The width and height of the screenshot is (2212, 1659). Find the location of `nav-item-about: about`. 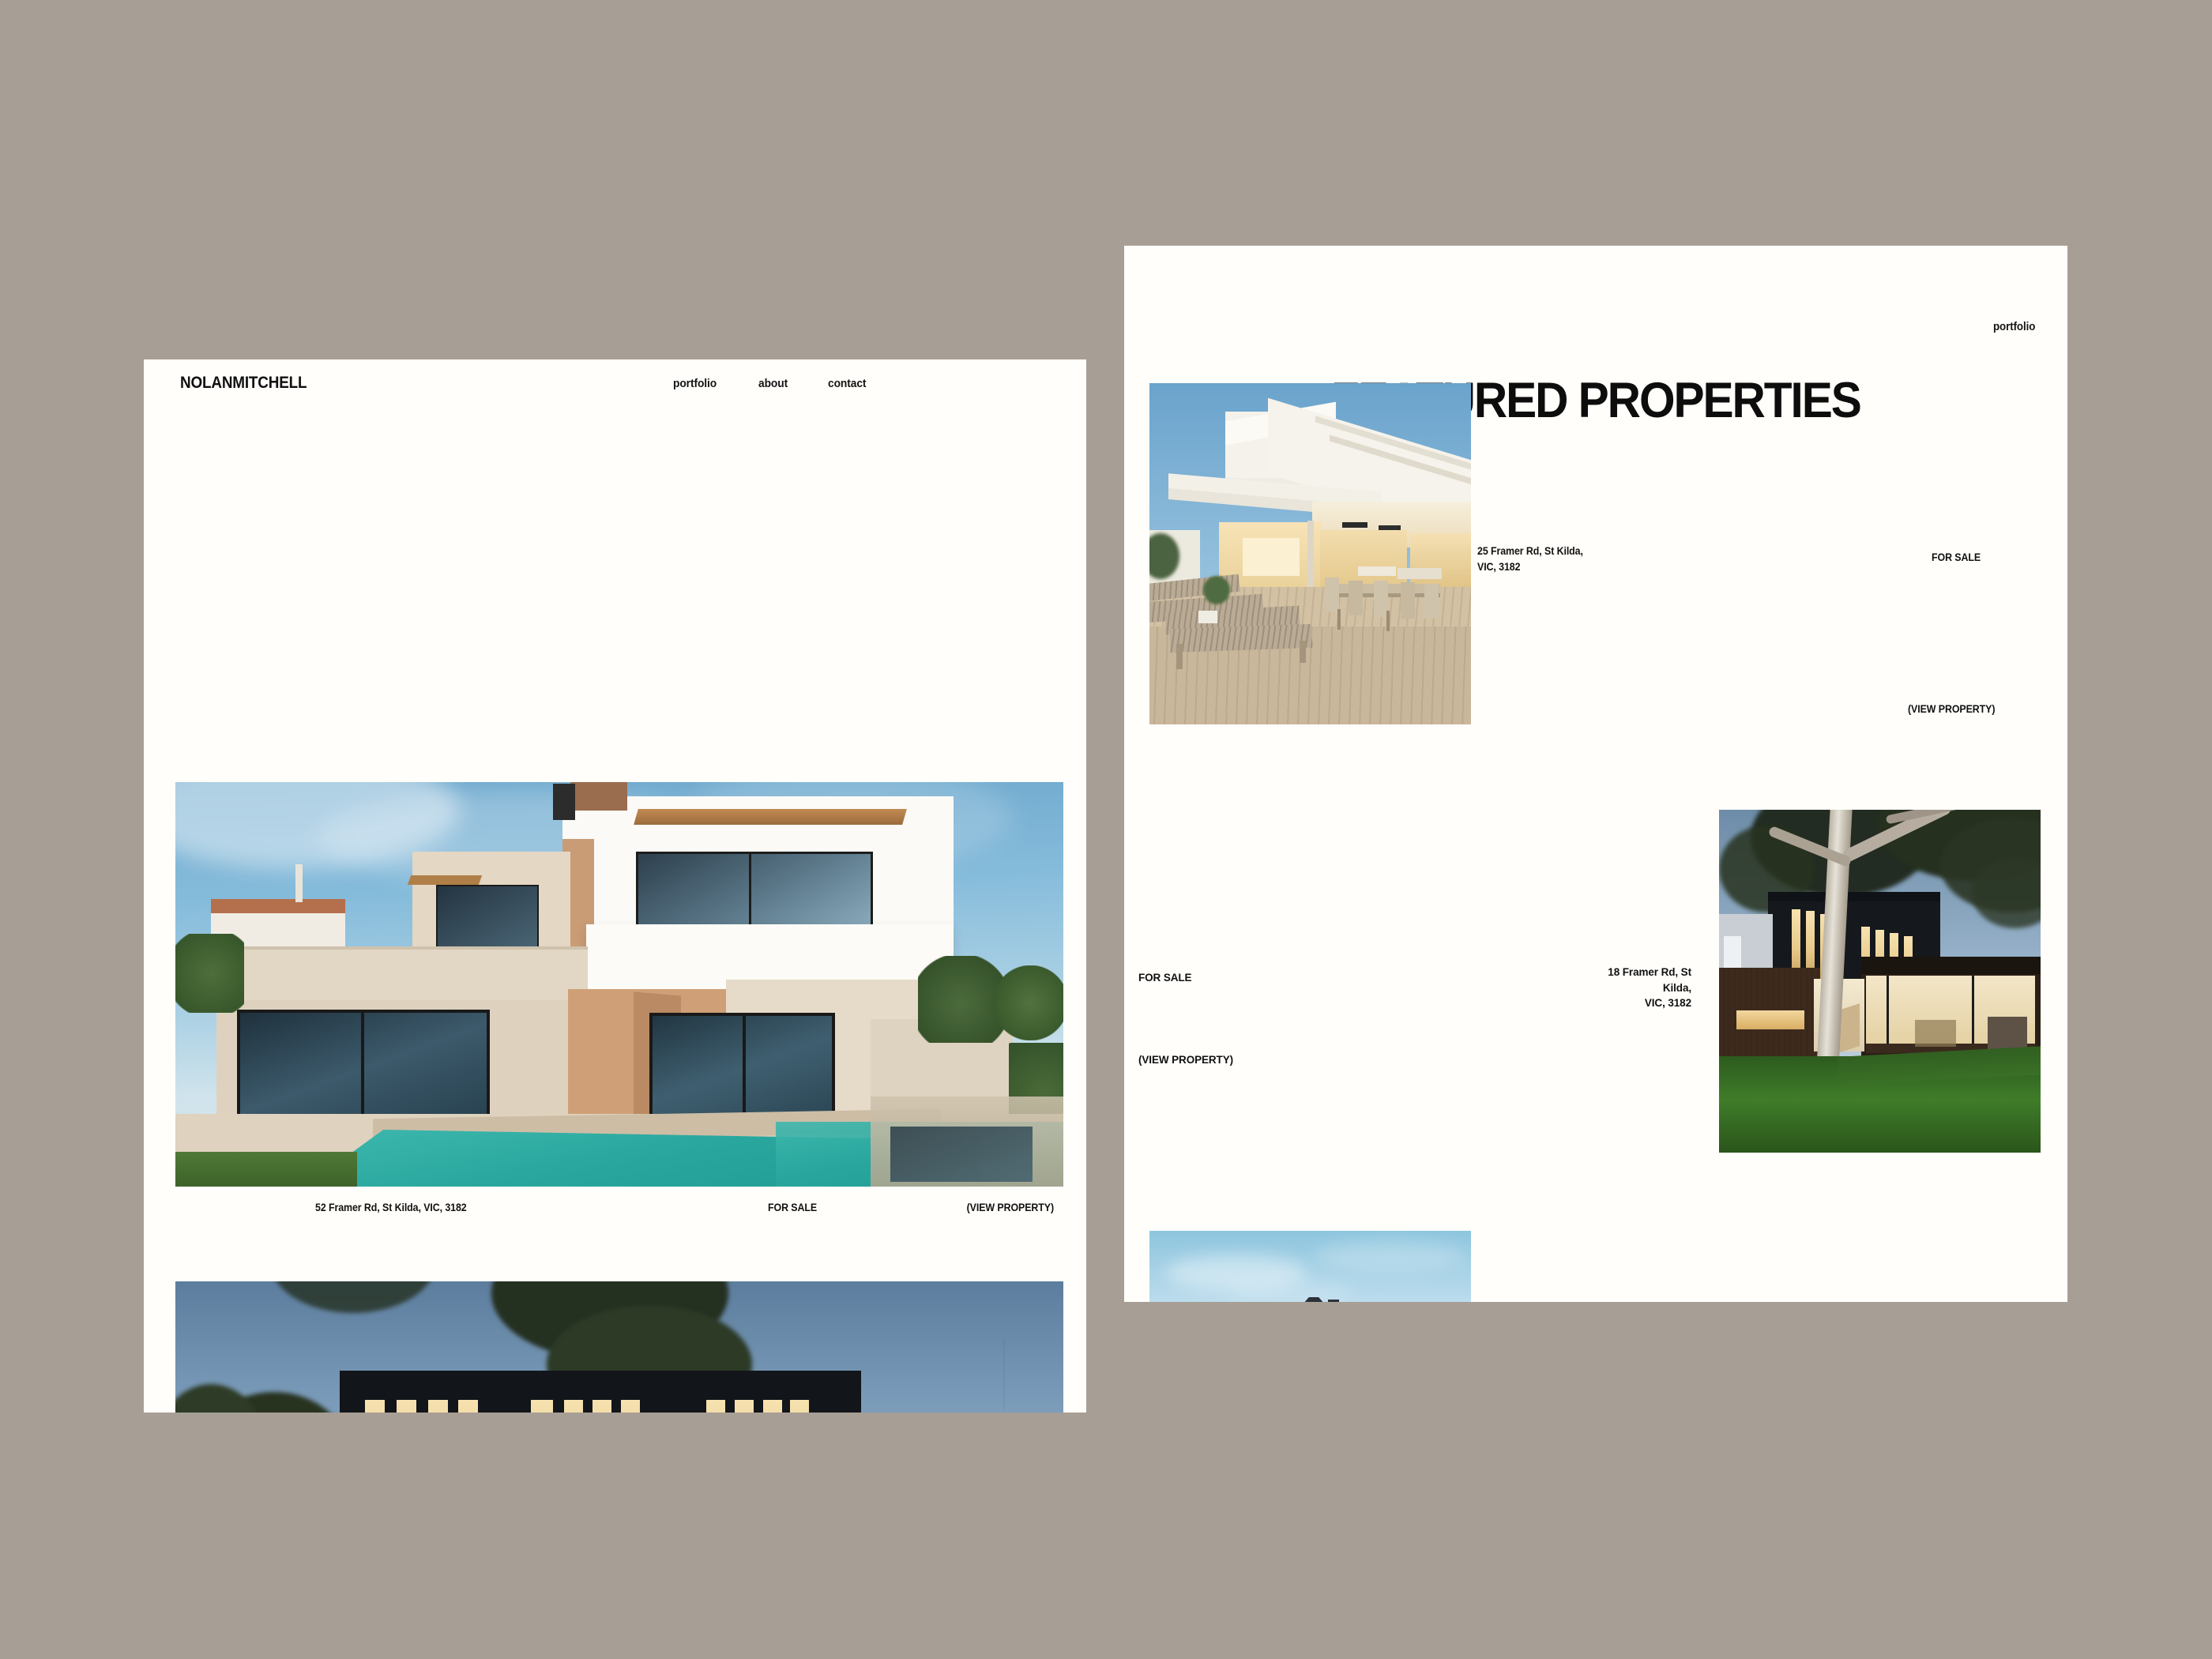

nav-item-about: about is located at coordinates (773, 384).